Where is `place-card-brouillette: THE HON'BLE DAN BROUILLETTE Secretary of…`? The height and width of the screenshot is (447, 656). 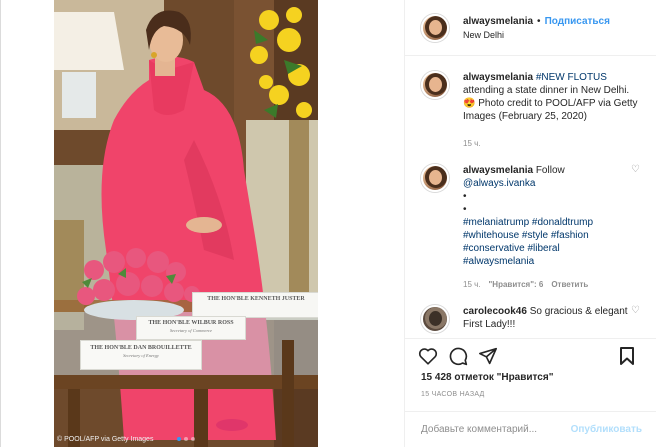 place-card-brouillette: THE HON'BLE DAN BROUILLETTE Secretary of… is located at coordinates (141, 355).